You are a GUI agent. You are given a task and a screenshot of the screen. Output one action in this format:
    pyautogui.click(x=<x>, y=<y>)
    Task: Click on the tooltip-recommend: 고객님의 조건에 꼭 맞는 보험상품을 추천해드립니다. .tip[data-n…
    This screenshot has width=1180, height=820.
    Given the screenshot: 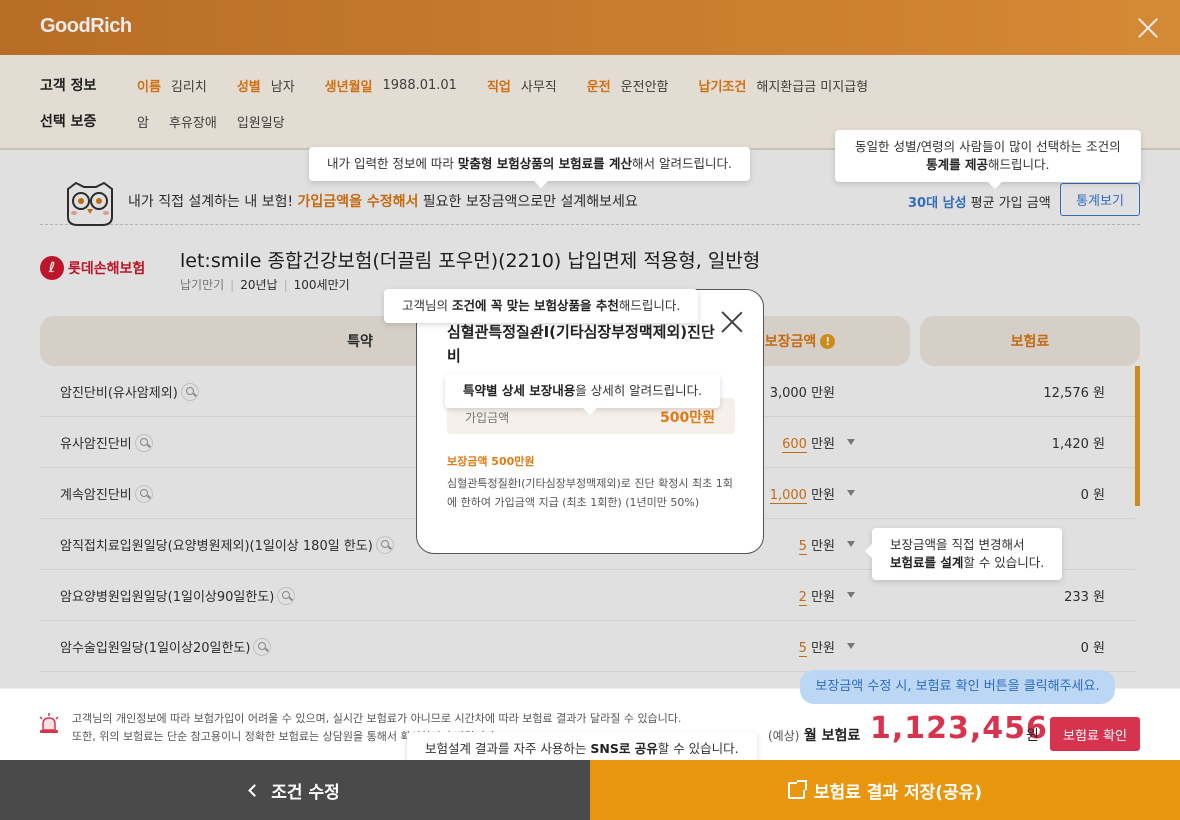 What is the action you would take?
    pyautogui.click(x=541, y=309)
    